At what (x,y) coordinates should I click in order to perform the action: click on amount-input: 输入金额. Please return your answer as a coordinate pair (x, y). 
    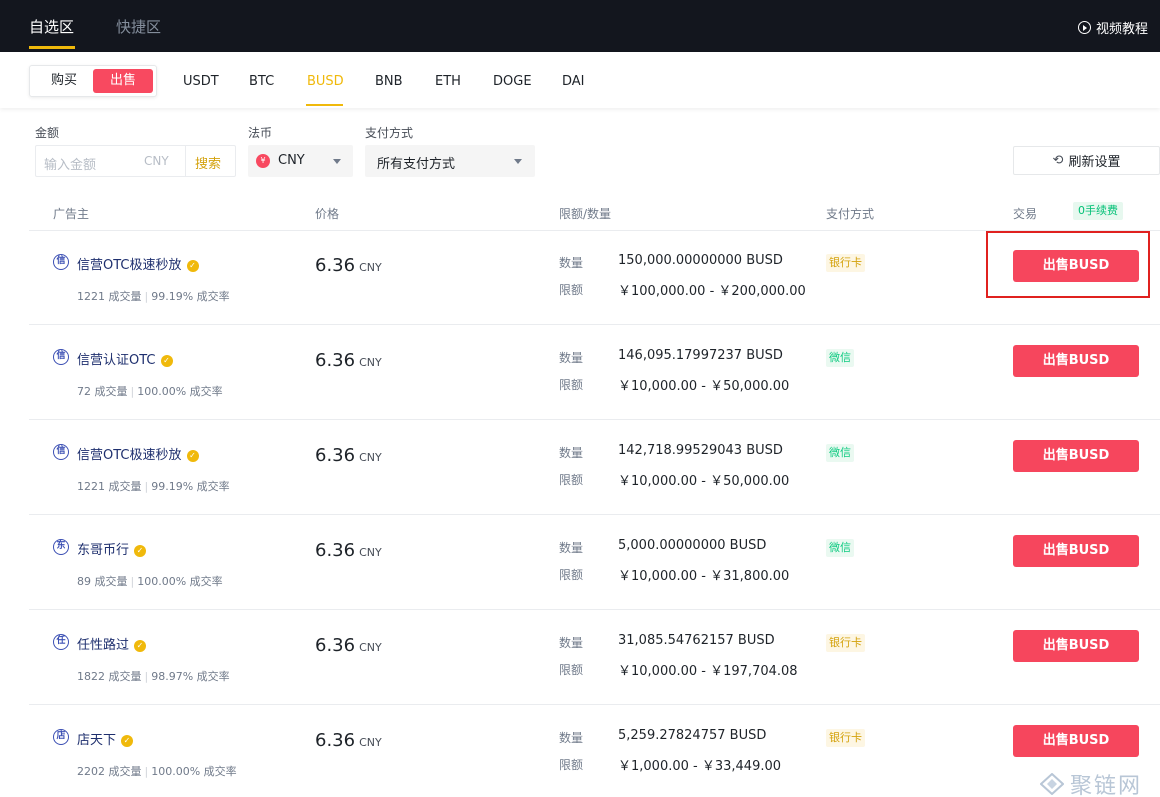
    Looking at the image, I should click on (70, 163).